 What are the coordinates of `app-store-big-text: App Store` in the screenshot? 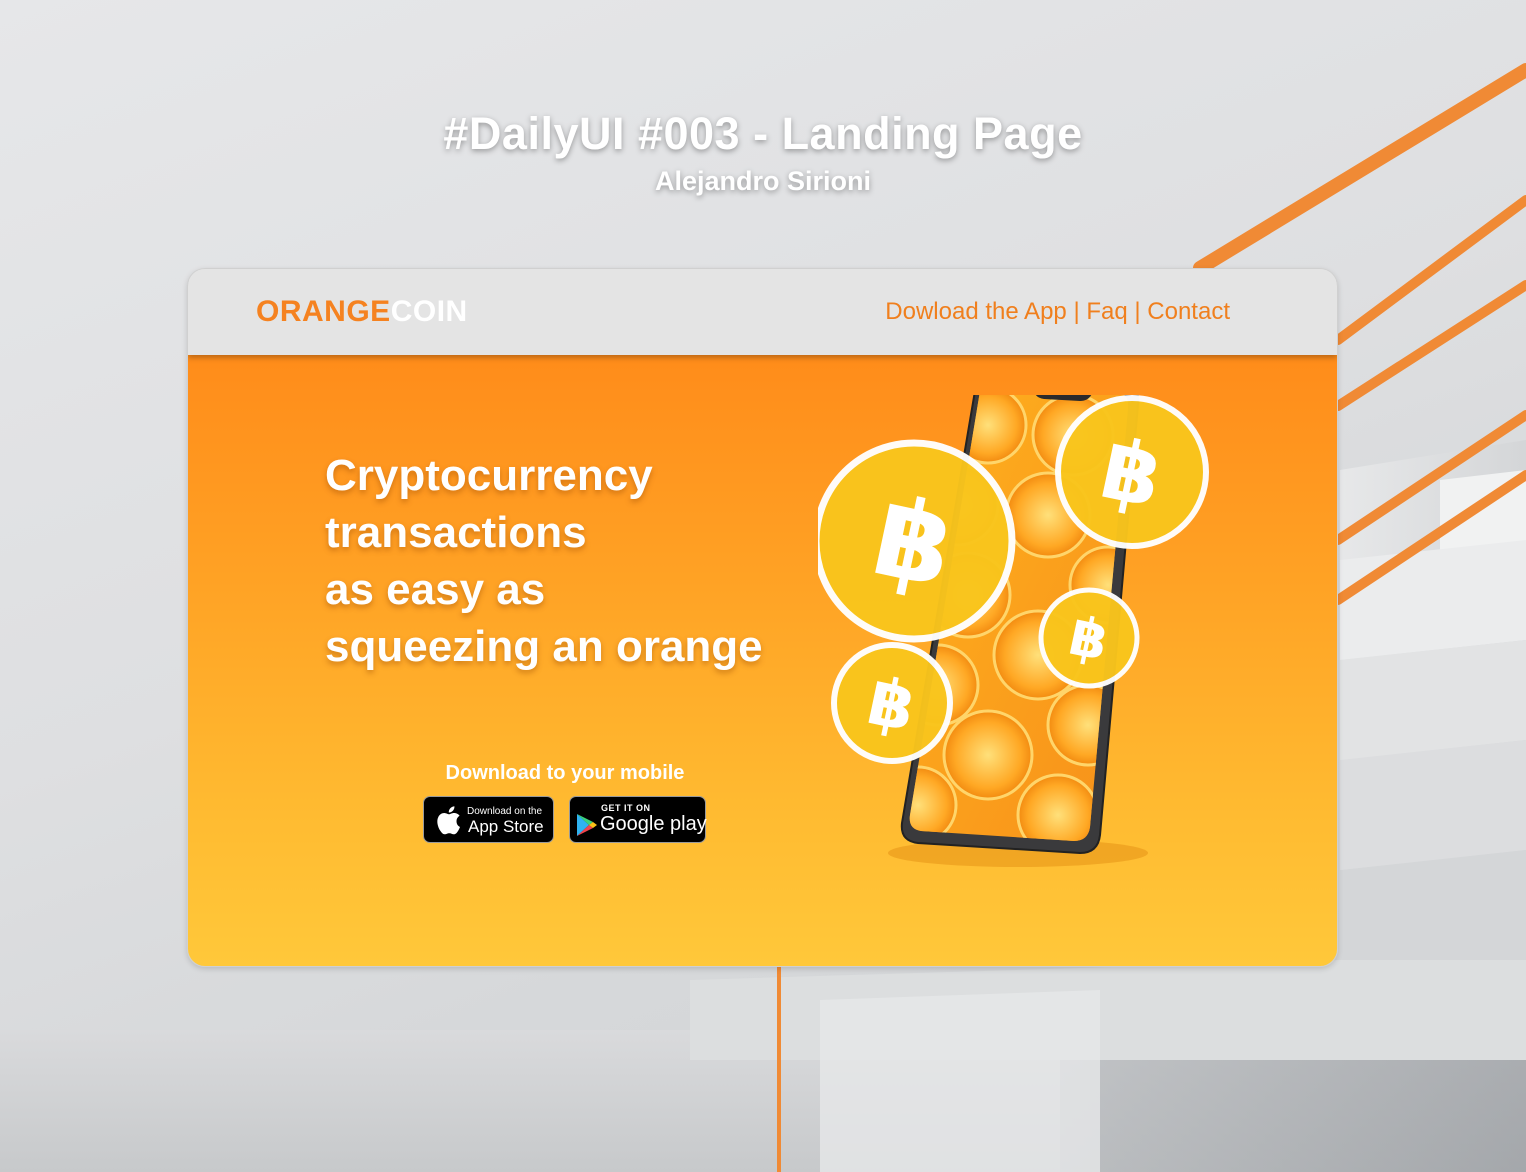 It's located at (506, 826).